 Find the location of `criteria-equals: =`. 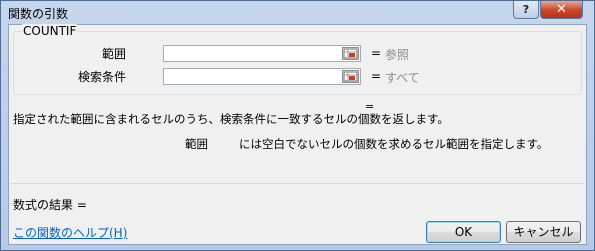

criteria-equals: = is located at coordinates (376, 76).